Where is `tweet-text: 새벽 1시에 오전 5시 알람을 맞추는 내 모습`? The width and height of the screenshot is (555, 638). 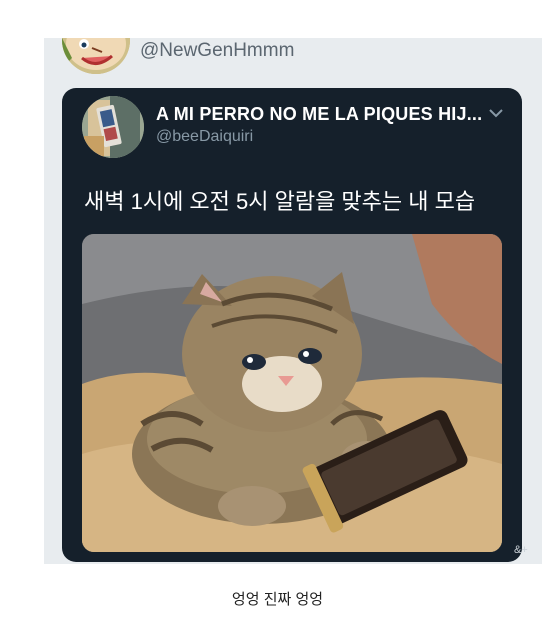
tweet-text: 새벽 1시에 오전 5시 알람을 맞추는 내 모습 is located at coordinates (280, 201).